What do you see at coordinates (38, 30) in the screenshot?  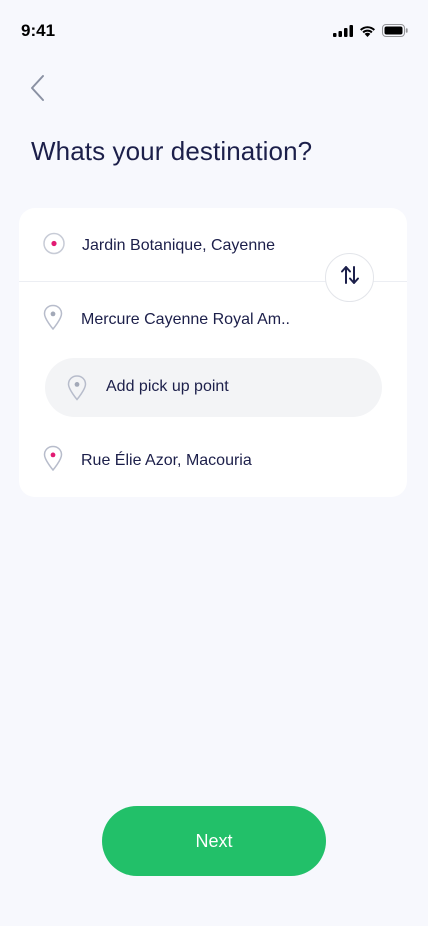 I see `status-time: 9:41` at bounding box center [38, 30].